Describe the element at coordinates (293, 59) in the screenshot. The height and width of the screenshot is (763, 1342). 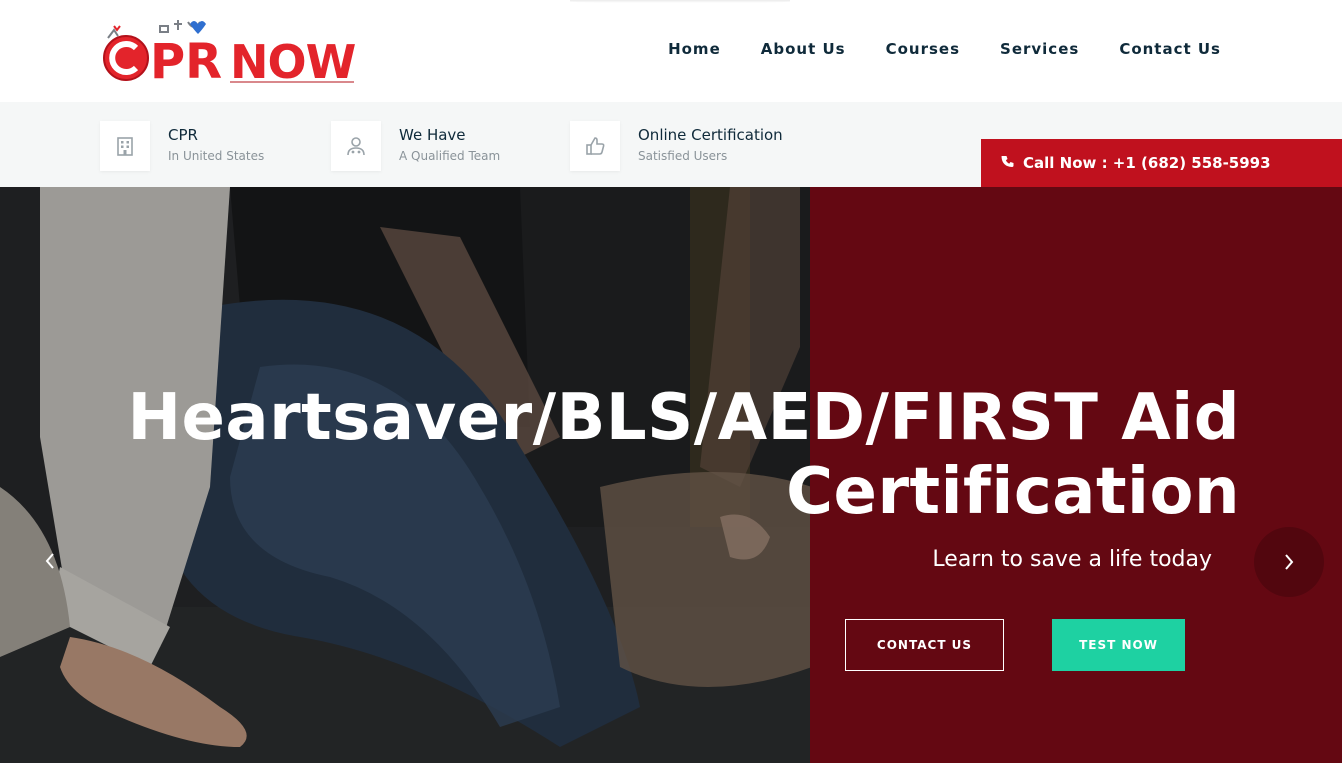
I see `svg-text: NOW` at that location.